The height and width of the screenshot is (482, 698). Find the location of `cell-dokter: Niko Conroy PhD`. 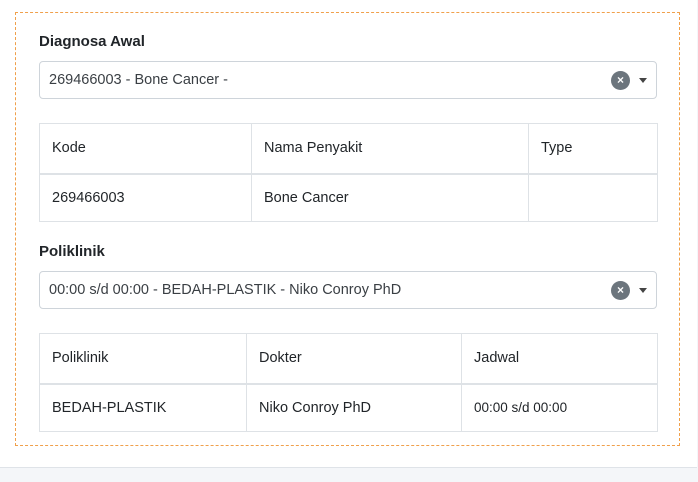

cell-dokter: Niko Conroy PhD is located at coordinates (354, 407).